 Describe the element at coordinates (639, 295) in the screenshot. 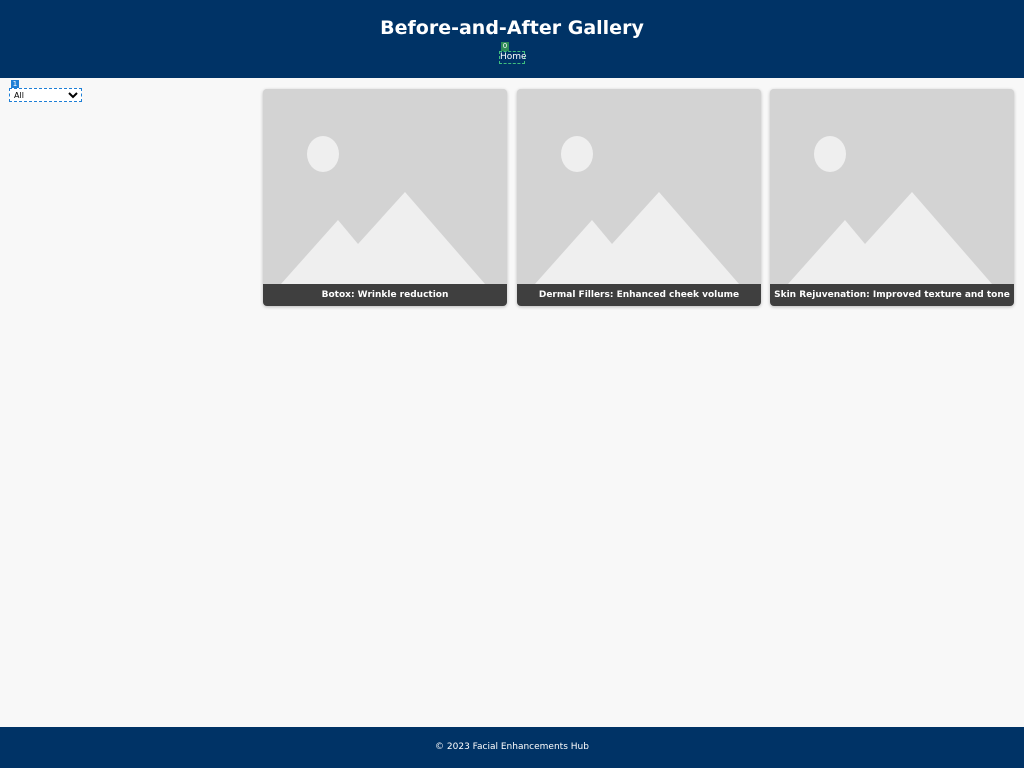

I see `gallery-card-caption: Dermal Fillers: Enhanced cheek volume` at that location.